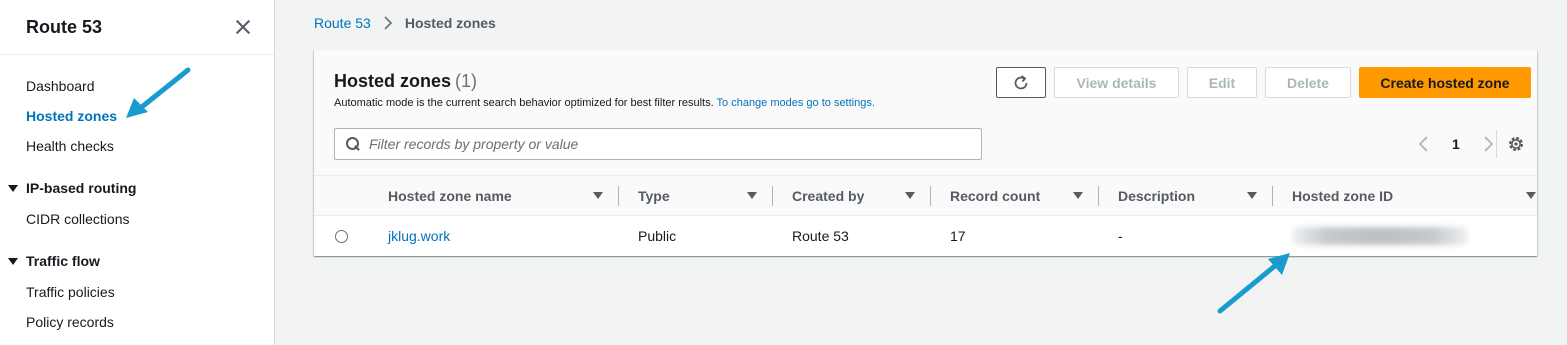 This screenshot has width=1567, height=345. What do you see at coordinates (1342, 196) in the screenshot?
I see `column-header-hosted-zone-id: Hosted zone ID` at bounding box center [1342, 196].